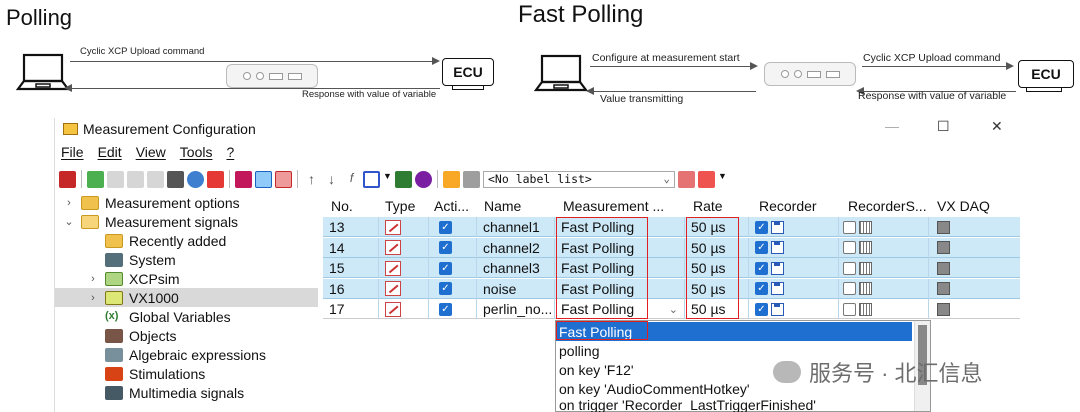  I want to click on delete-icon, so click(215, 179).